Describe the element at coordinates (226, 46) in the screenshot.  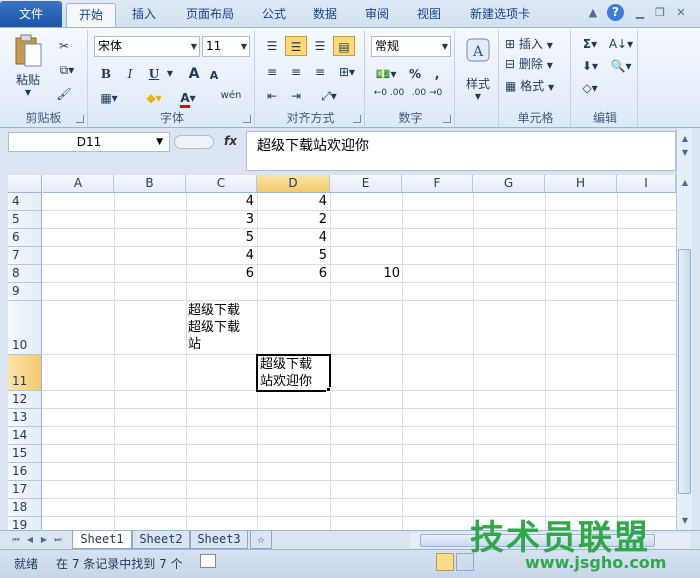
I see `font-size-combo: 11 ▼` at that location.